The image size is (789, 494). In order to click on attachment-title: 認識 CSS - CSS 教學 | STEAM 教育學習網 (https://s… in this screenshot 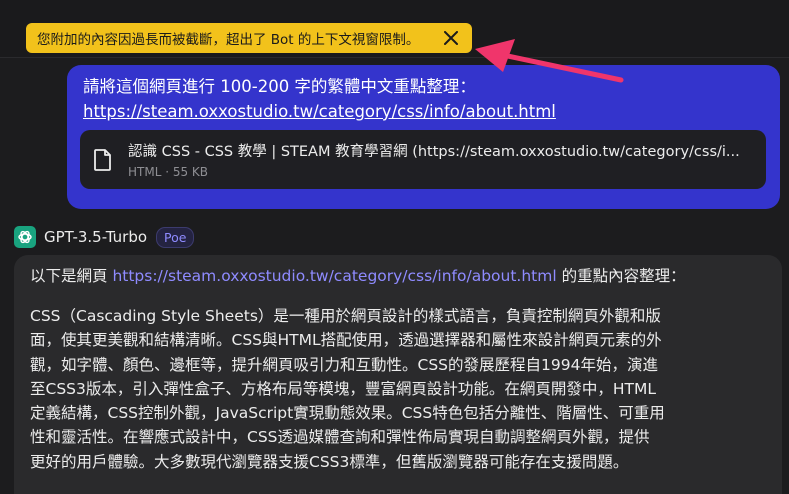, I will do `click(434, 152)`.